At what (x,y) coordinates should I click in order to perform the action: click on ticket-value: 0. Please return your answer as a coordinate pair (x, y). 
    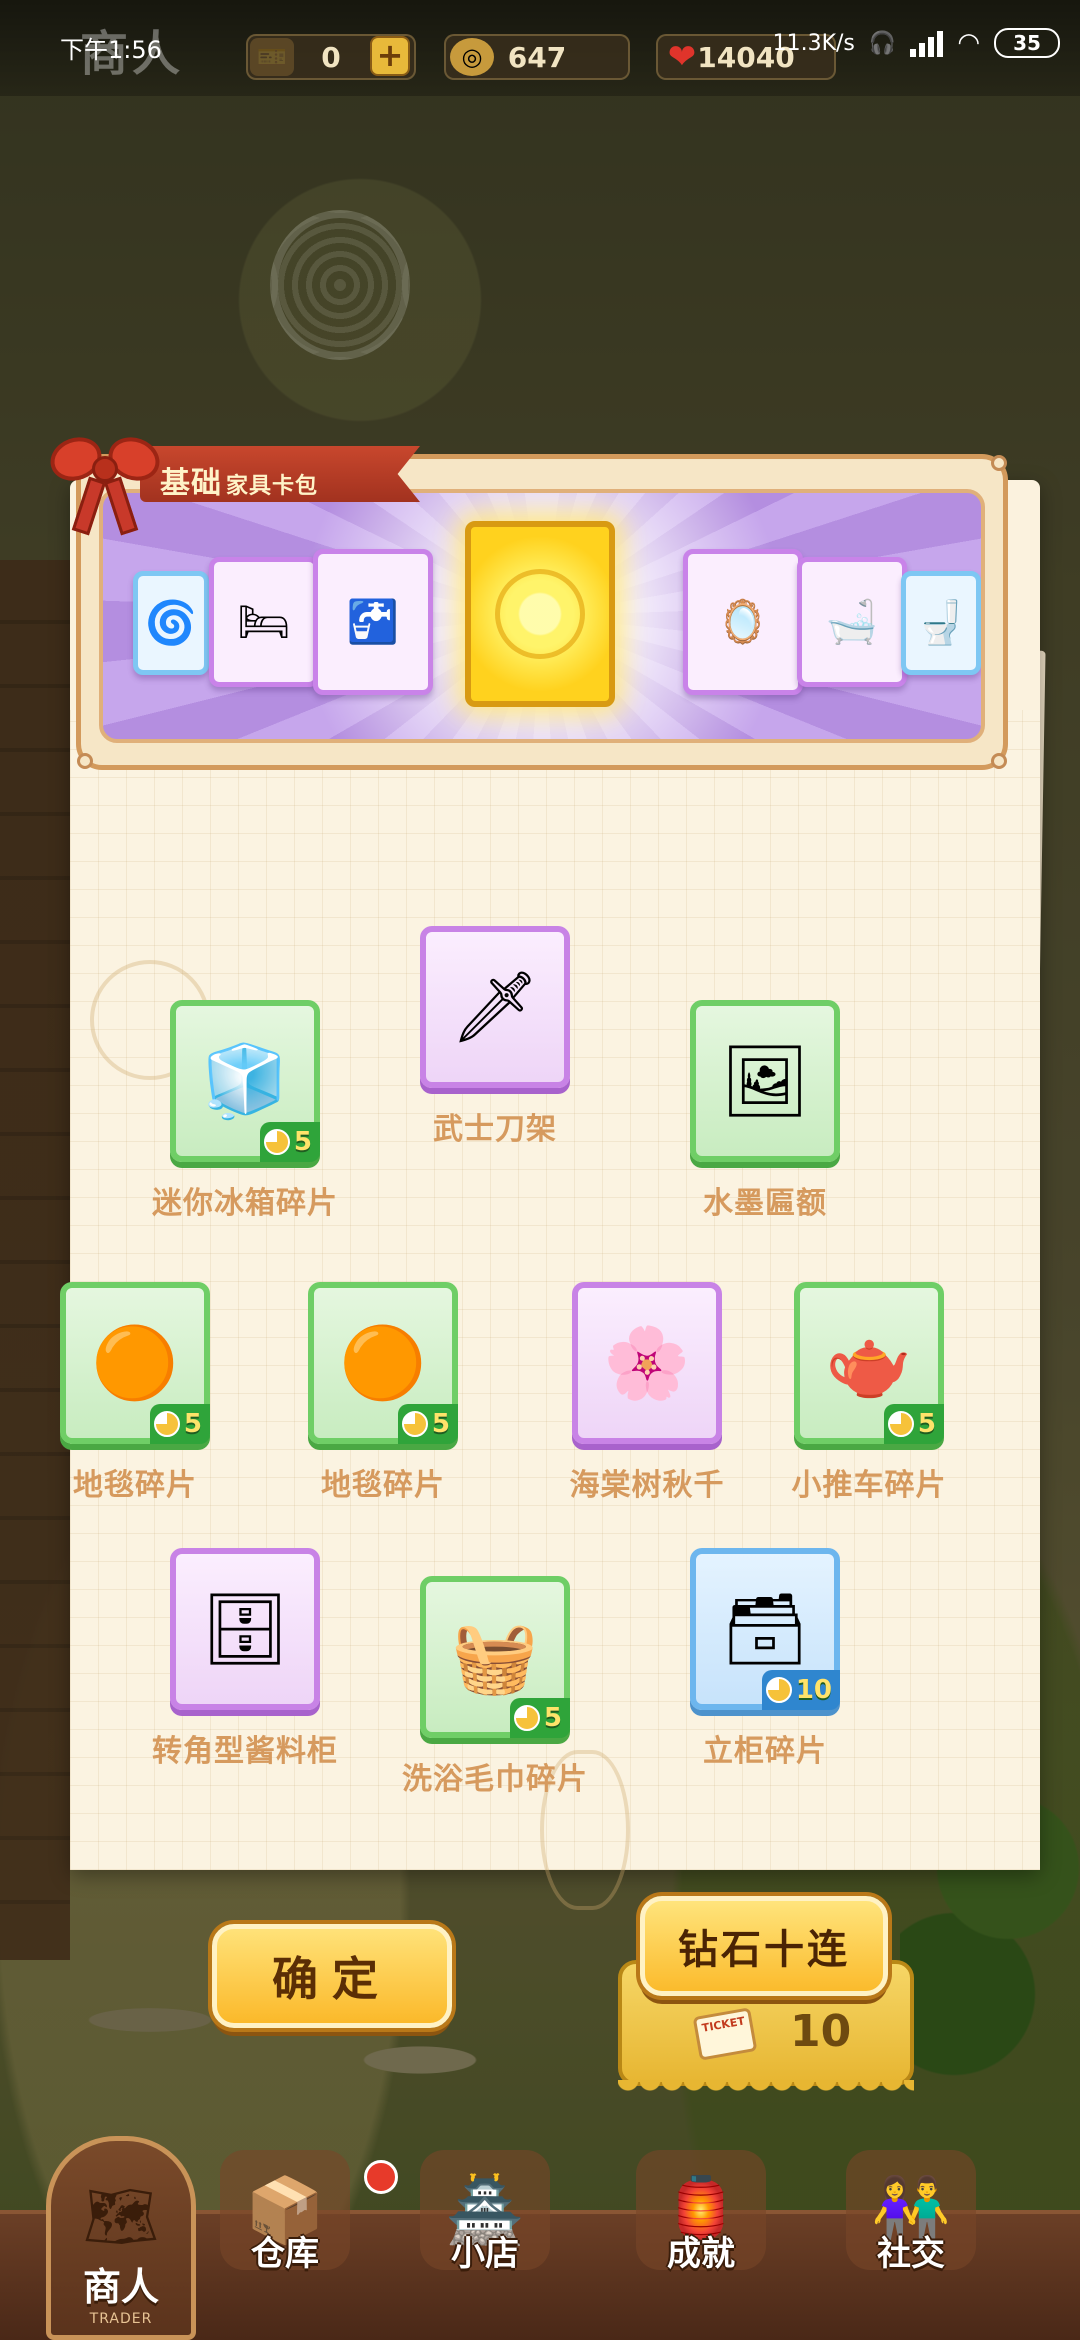
    Looking at the image, I should click on (331, 57).